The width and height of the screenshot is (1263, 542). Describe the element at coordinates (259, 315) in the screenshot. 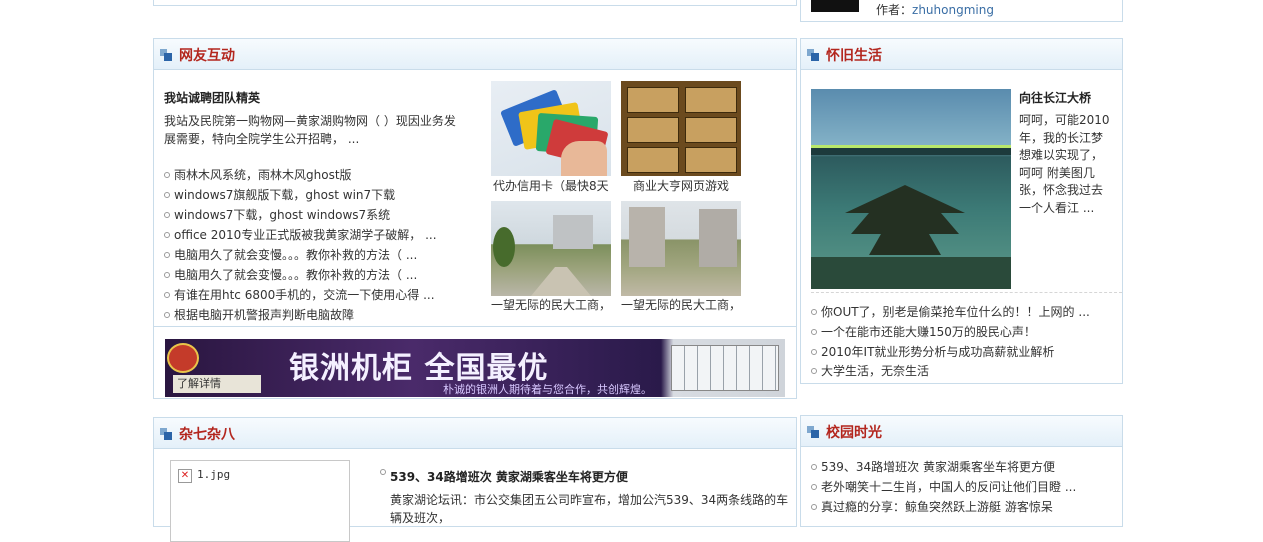

I see `netfriend-link-8: 根据电脑开机警报声判断电脑故障` at that location.